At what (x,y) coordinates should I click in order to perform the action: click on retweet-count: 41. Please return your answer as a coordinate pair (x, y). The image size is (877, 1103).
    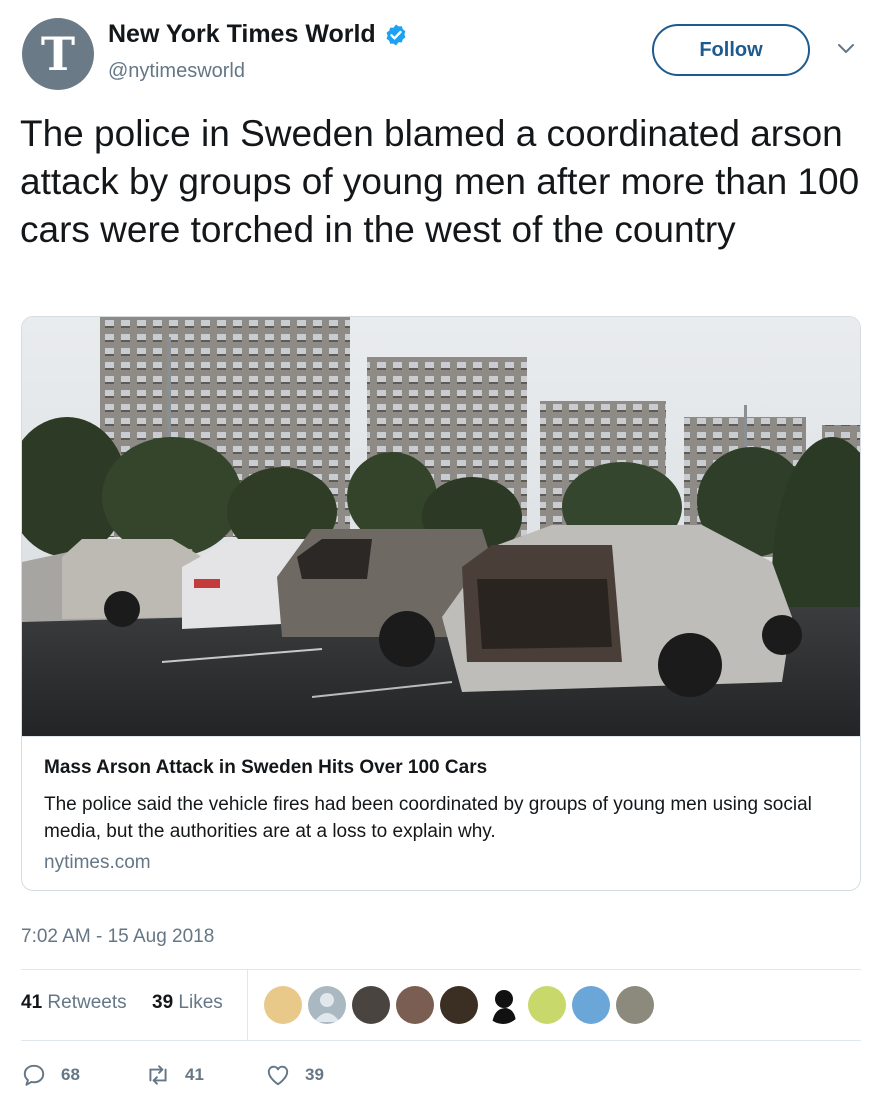
    Looking at the image, I should click on (194, 1074).